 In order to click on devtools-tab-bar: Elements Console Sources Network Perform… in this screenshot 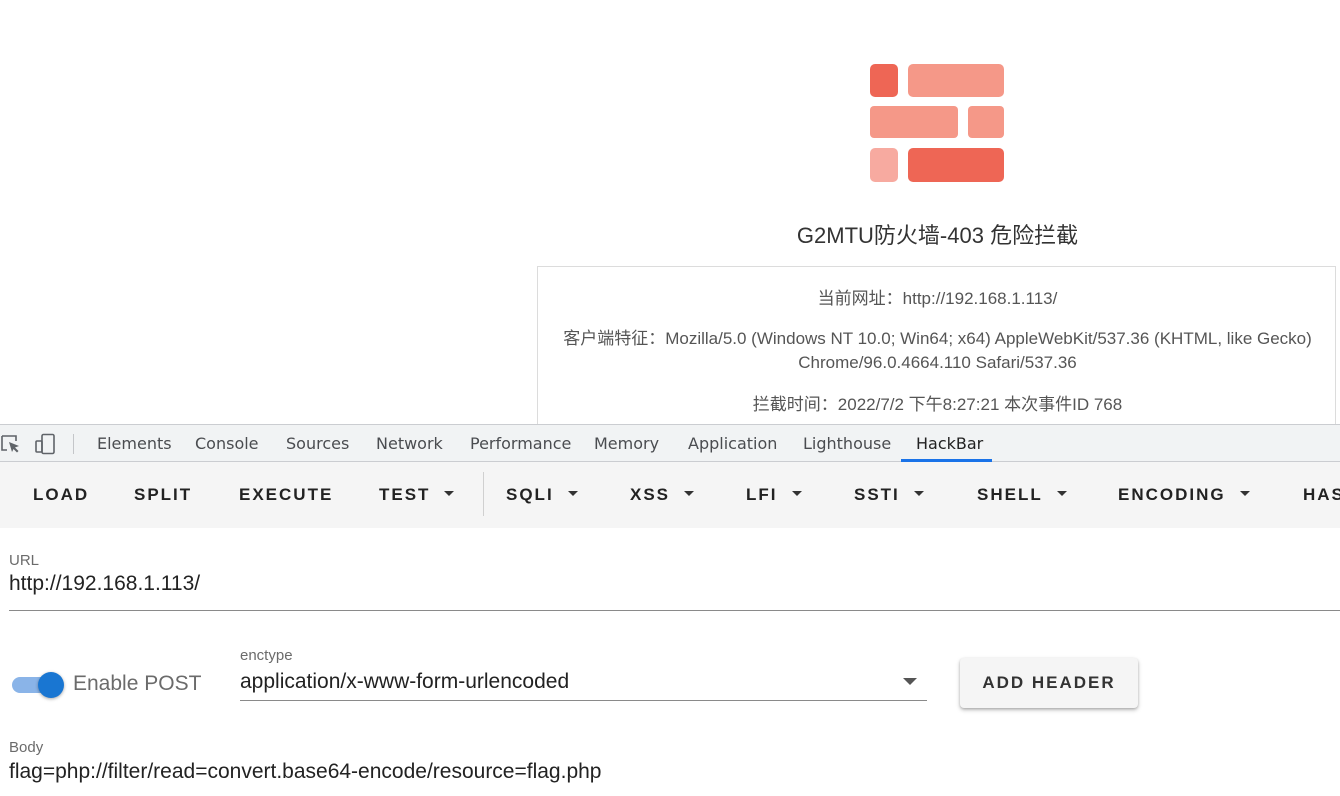, I will do `click(670, 443)`.